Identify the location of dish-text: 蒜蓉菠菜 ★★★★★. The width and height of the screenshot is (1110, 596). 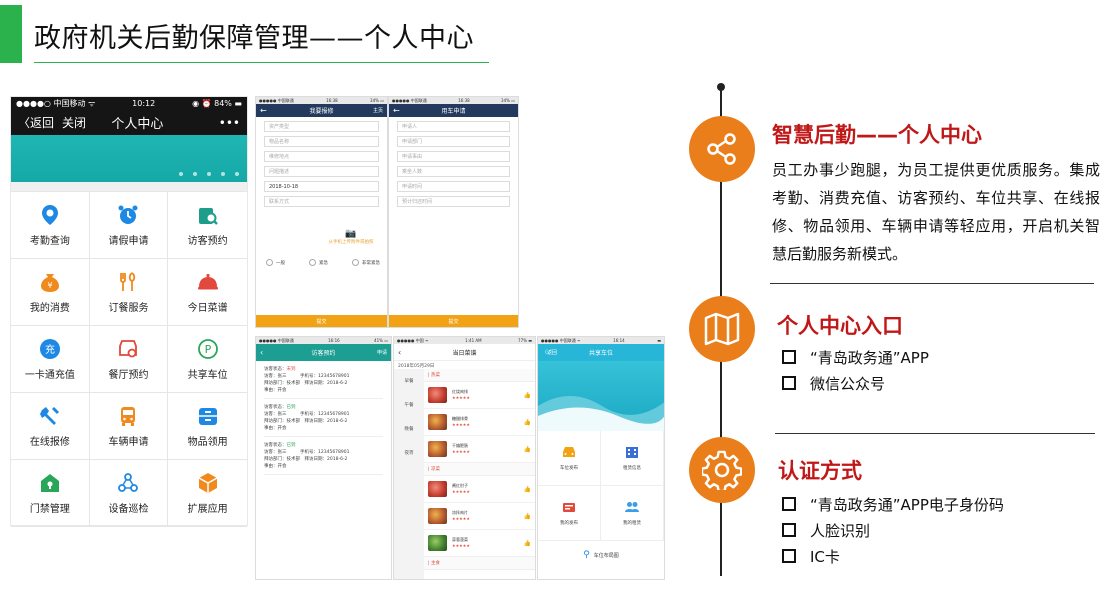
(485, 543).